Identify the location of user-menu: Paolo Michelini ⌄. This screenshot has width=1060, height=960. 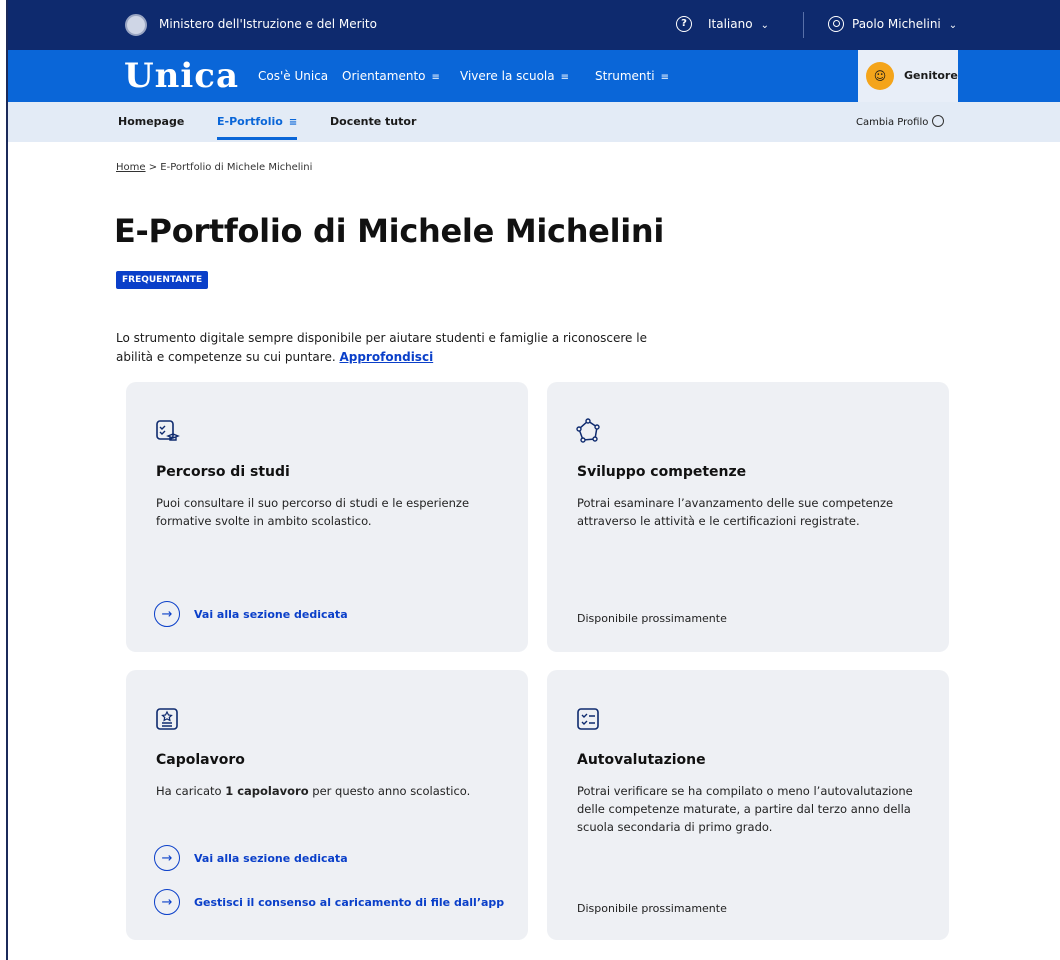
(904, 24).